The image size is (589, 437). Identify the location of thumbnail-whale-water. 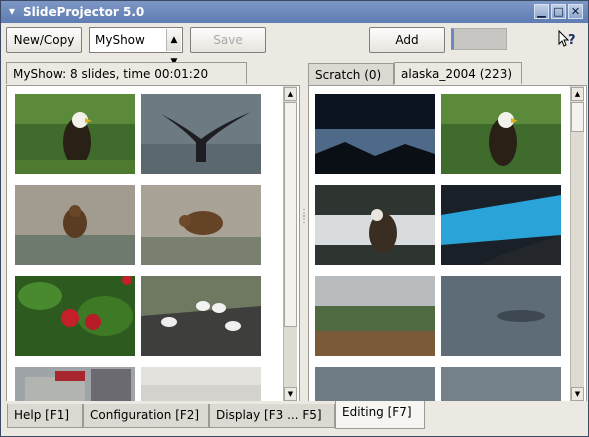
(501, 316).